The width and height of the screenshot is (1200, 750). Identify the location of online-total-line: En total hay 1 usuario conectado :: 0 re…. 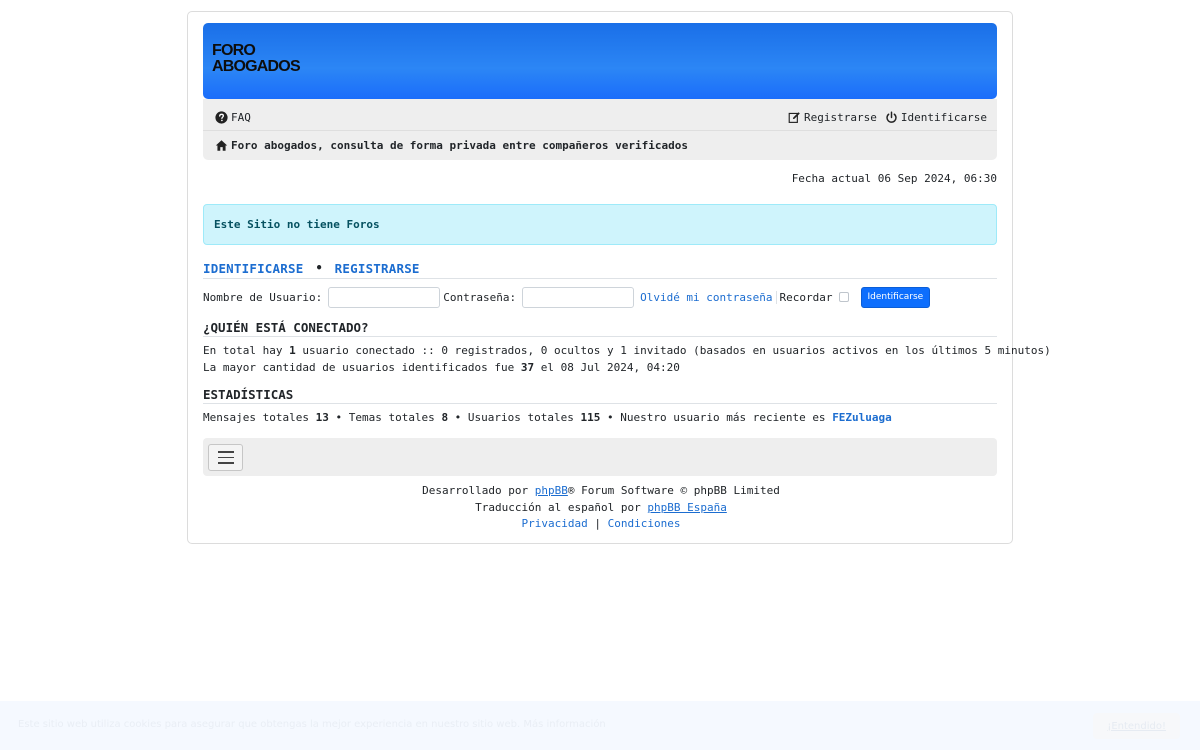
(627, 350).